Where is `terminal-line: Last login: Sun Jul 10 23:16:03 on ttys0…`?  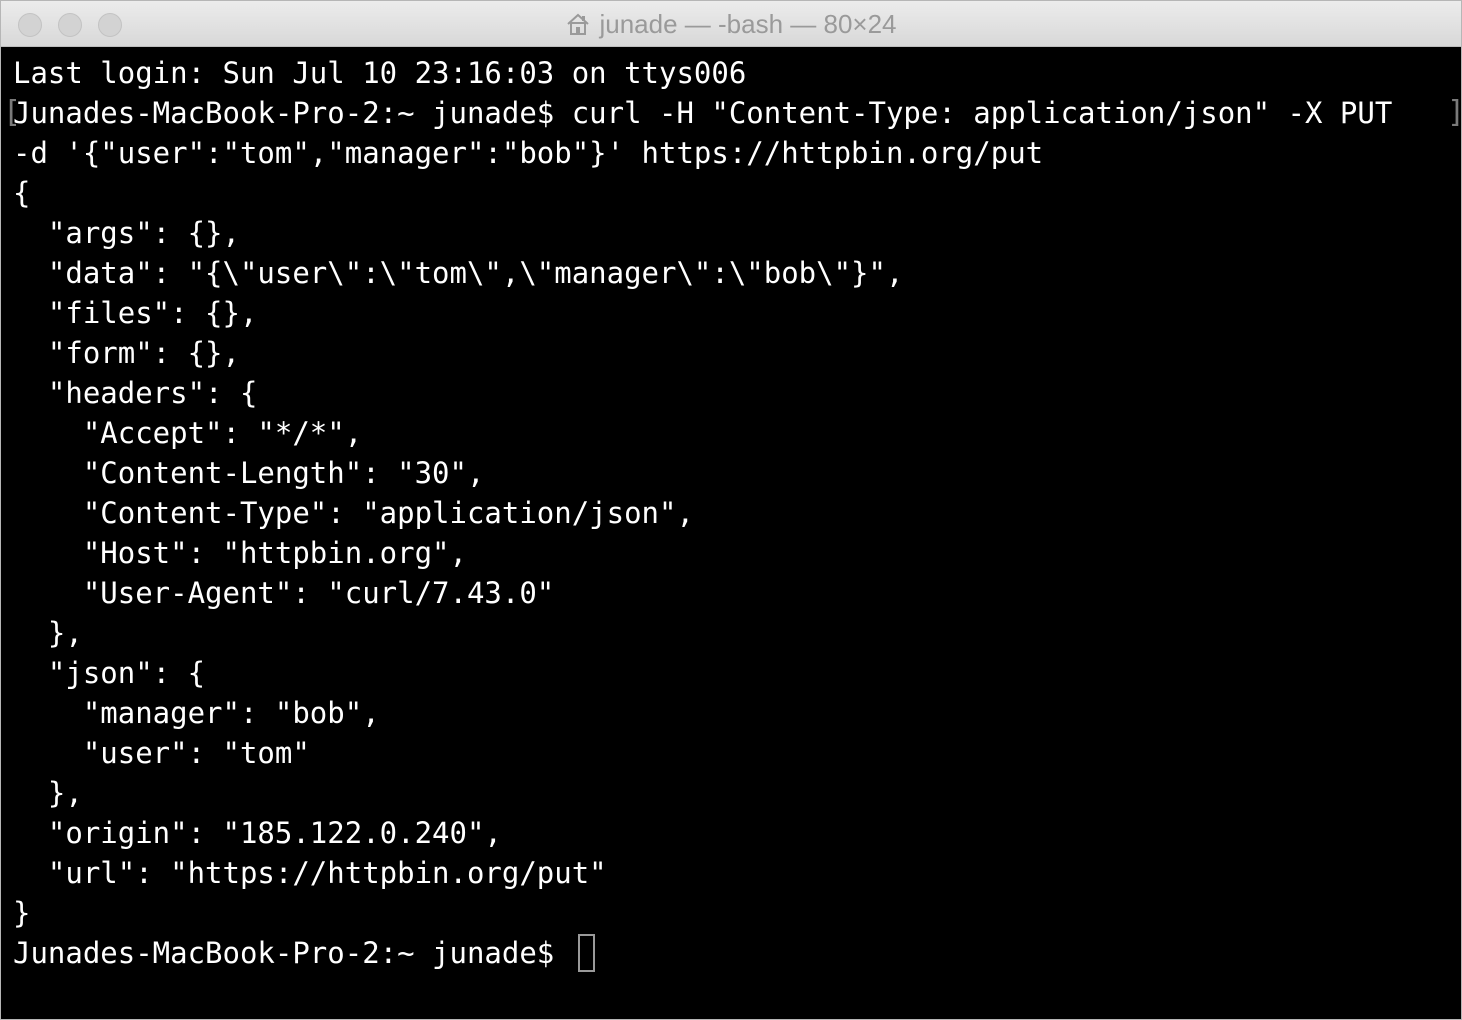
terminal-line: Last login: Sun Jul 10 23:16:03 on ttys0… is located at coordinates (380, 73).